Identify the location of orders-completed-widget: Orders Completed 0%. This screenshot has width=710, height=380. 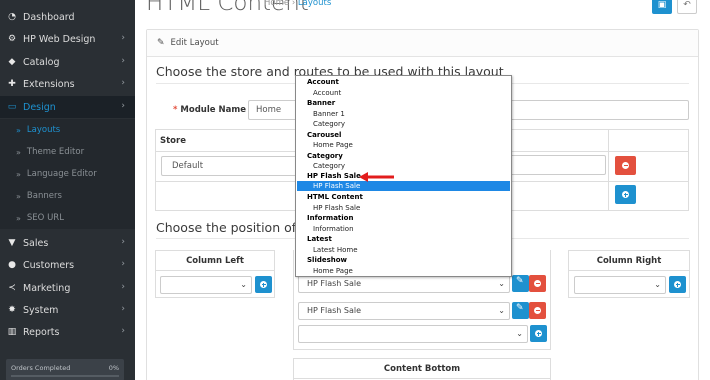
(65, 369).